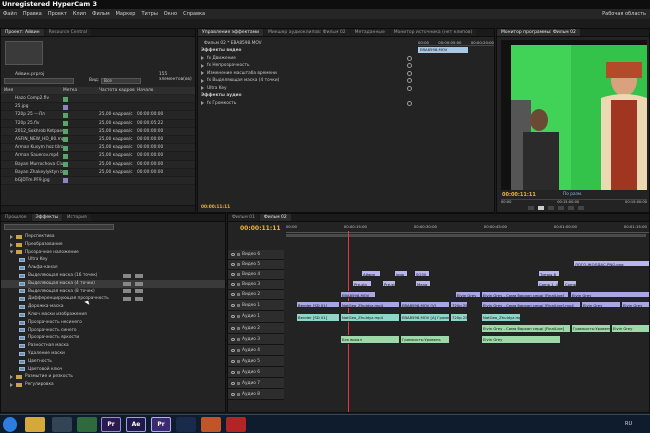  What do you see at coordinates (113, 307) in the screenshot?
I see `effects-tree-item: Дорожка-маска` at bounding box center [113, 307].